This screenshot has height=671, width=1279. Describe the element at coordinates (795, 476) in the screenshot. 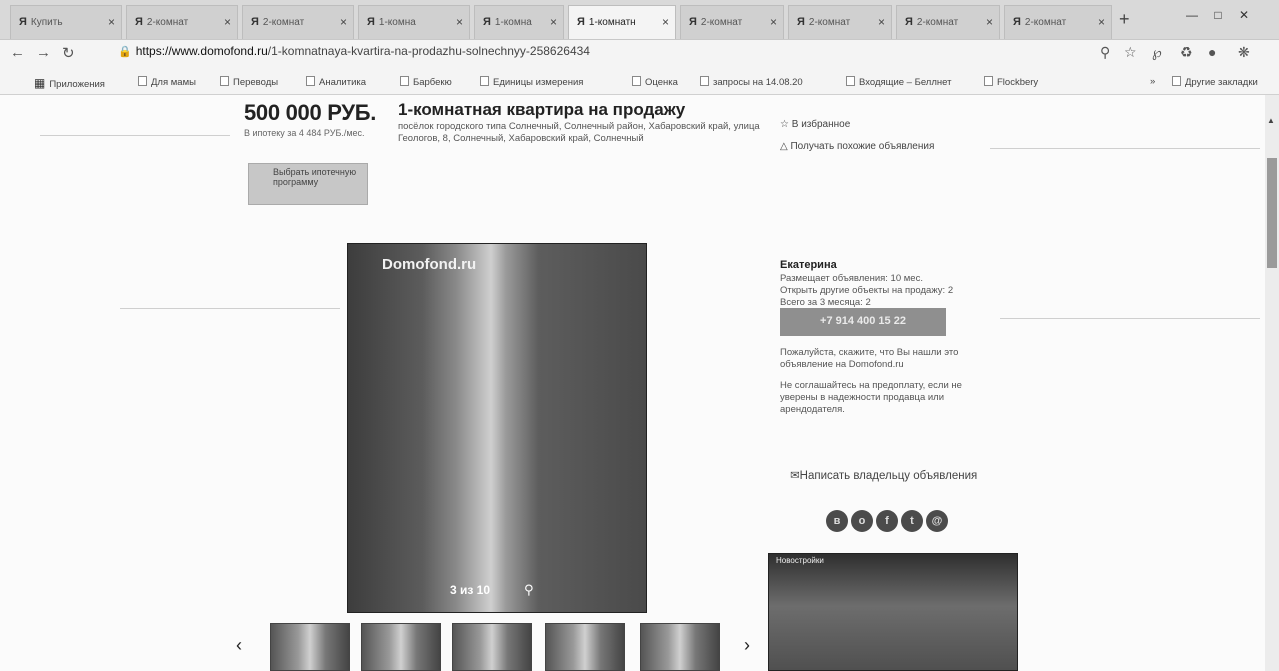

I see `envelope-icon: ✉` at that location.